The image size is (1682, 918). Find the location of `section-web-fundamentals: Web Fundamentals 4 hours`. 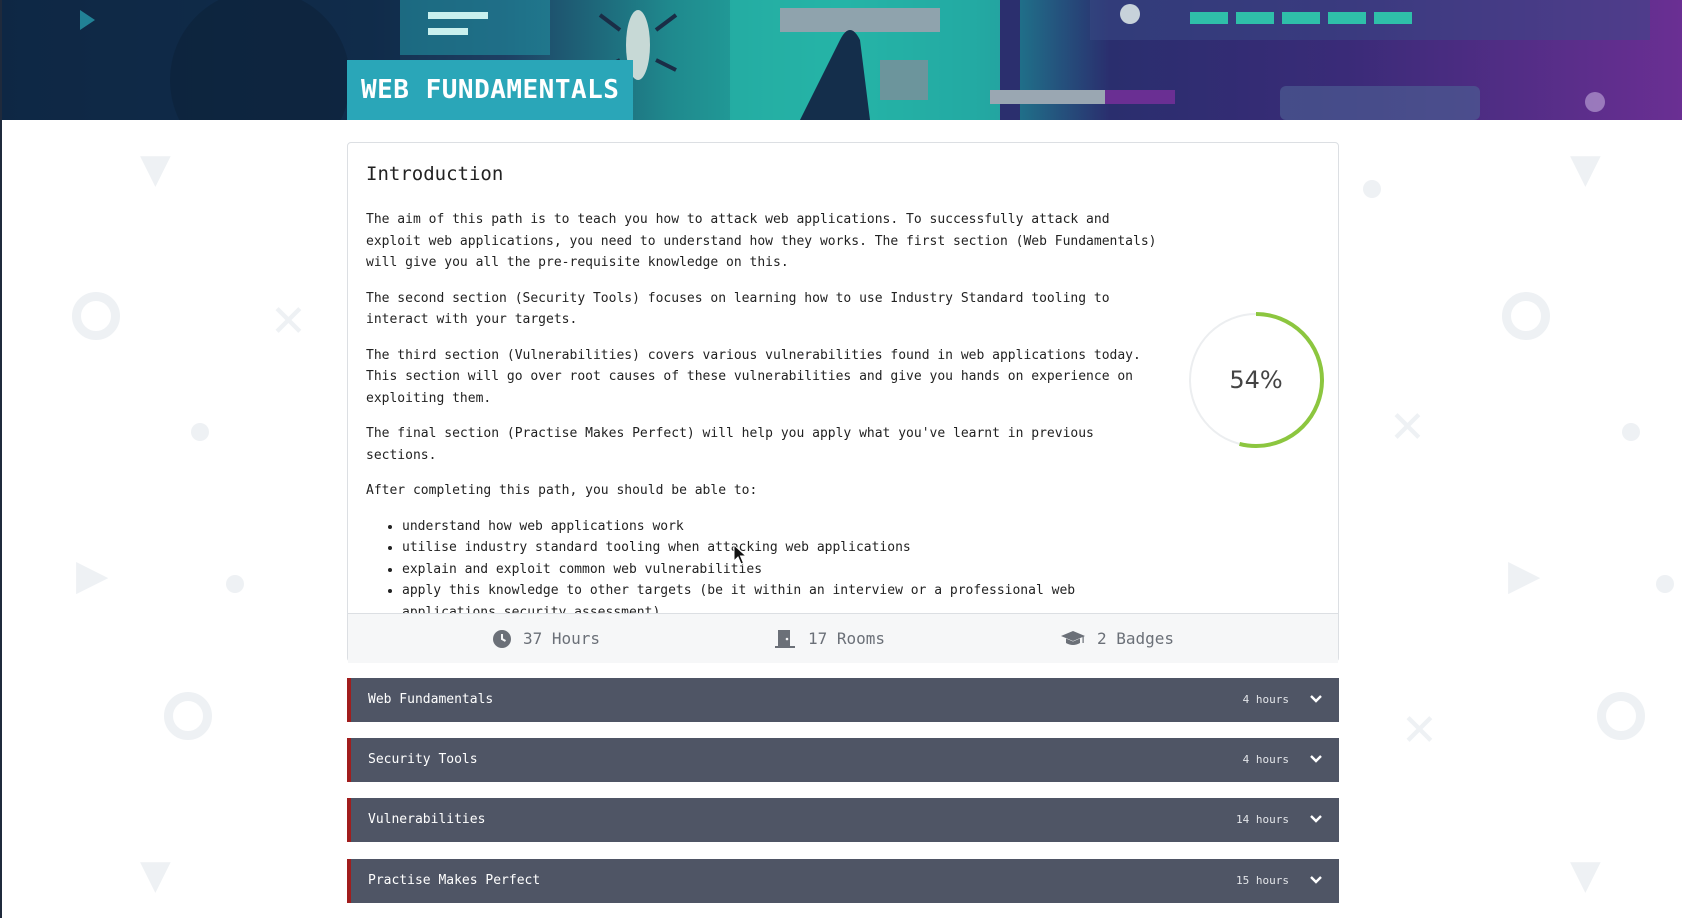

section-web-fundamentals: Web Fundamentals 4 hours is located at coordinates (843, 700).